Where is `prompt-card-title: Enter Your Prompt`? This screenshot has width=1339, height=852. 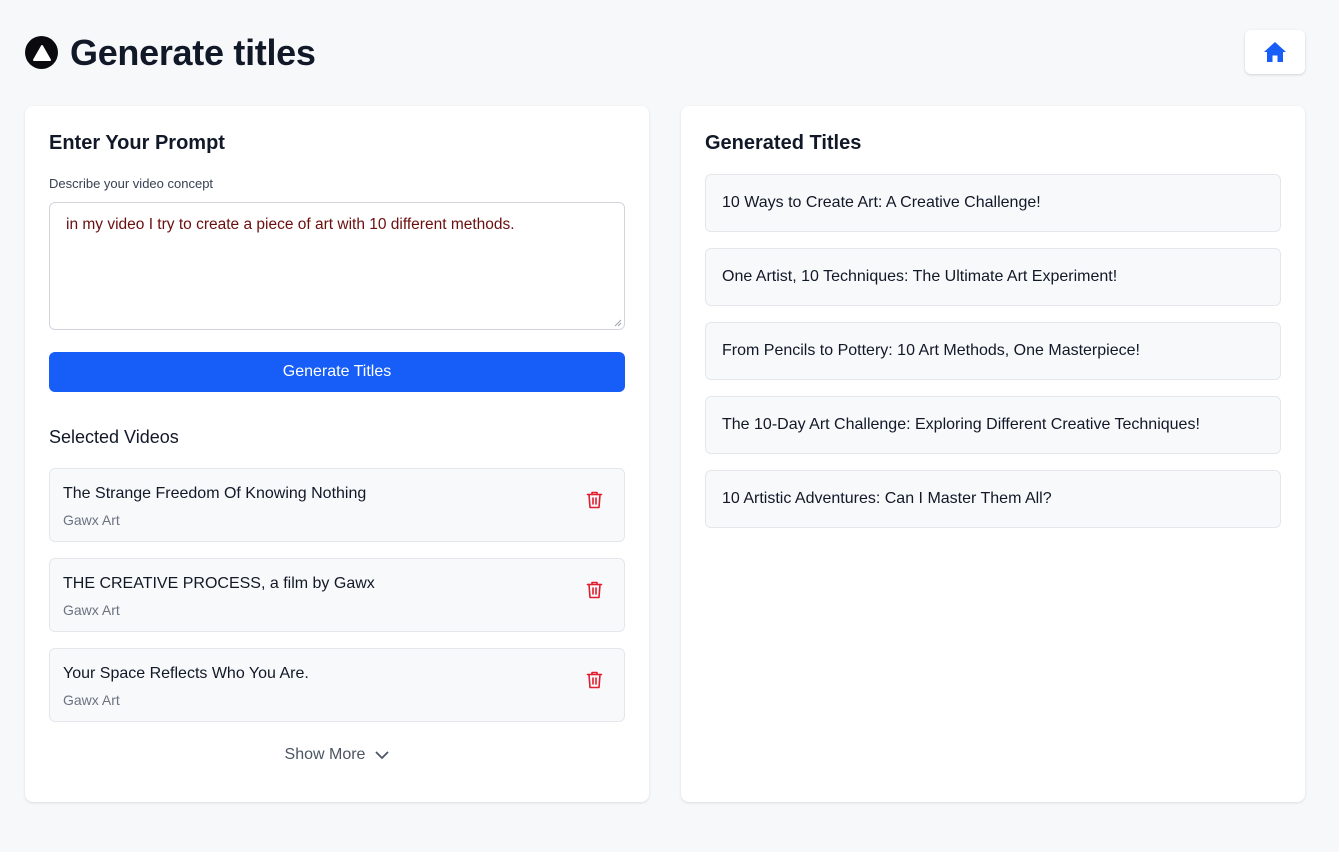 prompt-card-title: Enter Your Prompt is located at coordinates (137, 143).